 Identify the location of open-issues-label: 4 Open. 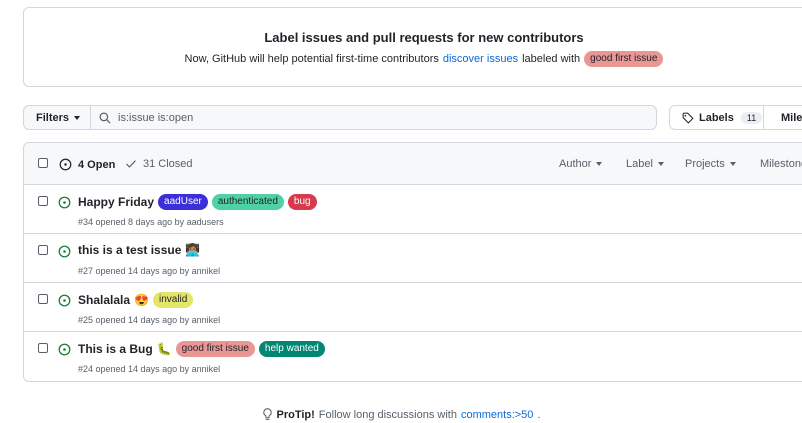
(97, 164).